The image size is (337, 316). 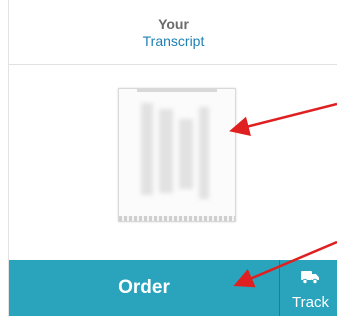 I want to click on header-title-line1: Your, so click(x=173, y=24).